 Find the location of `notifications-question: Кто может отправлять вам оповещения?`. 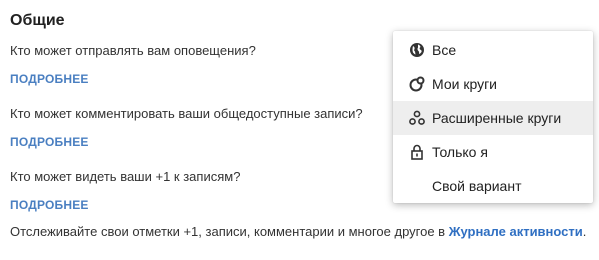

notifications-question: Кто может отправлять вам оповещения? is located at coordinates (133, 50).